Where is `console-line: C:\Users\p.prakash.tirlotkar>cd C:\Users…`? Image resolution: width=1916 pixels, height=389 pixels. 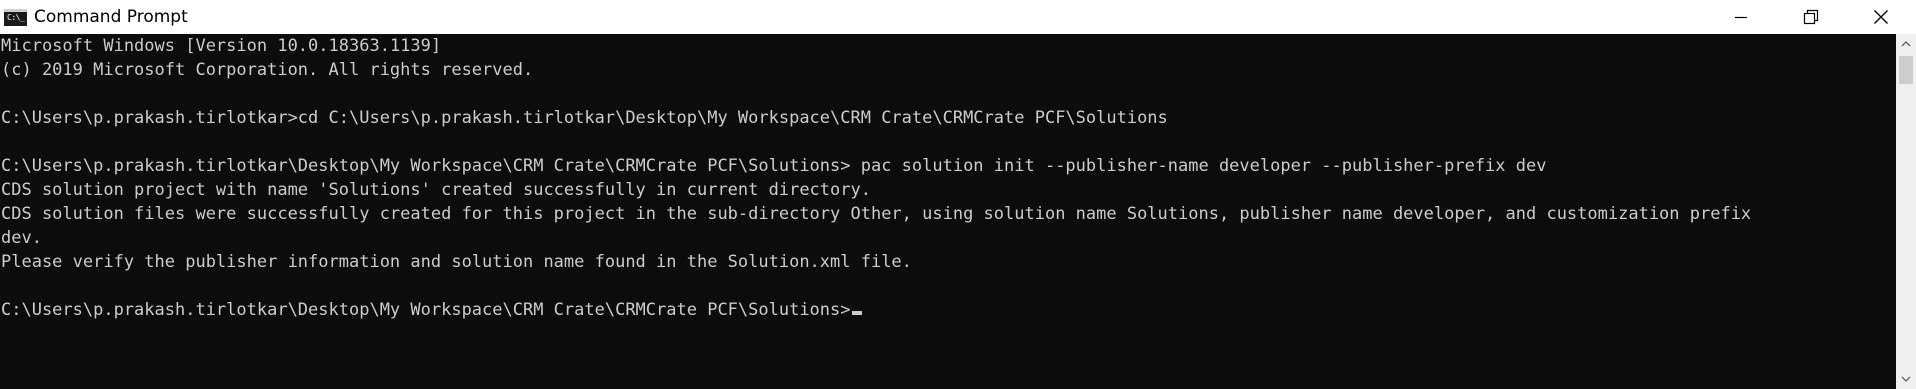
console-line: C:\Users\p.prakash.tirlotkar>cd C:\Users… is located at coordinates (584, 118).